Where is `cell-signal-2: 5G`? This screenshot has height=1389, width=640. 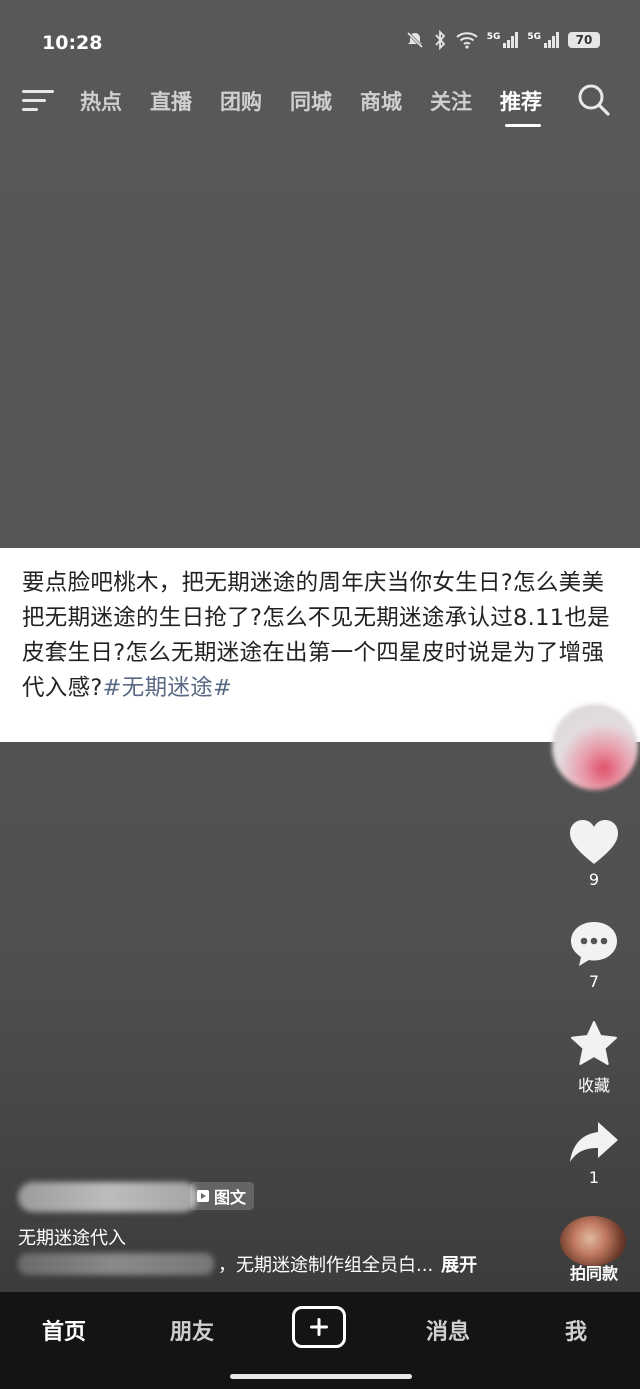 cell-signal-2: 5G is located at coordinates (543, 40).